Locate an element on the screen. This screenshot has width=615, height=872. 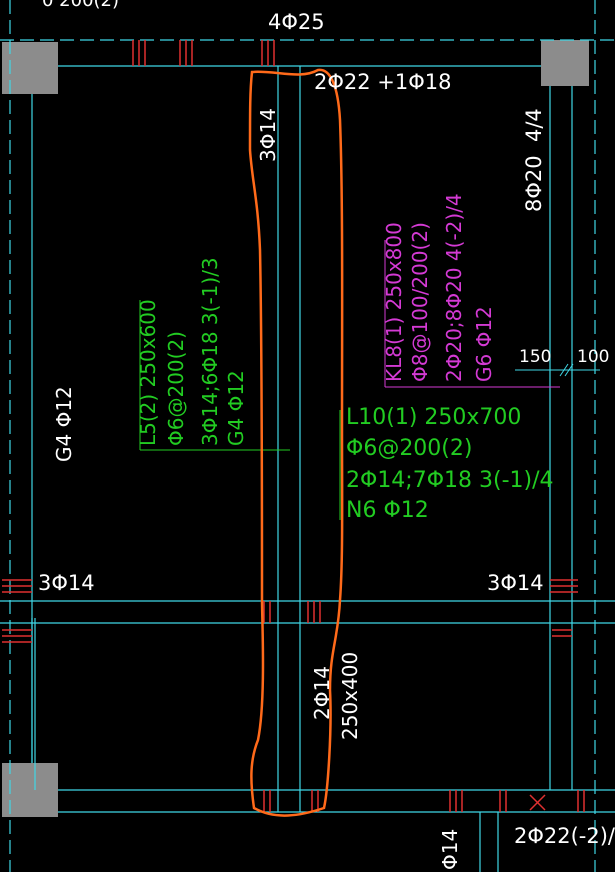
beam-L5-line4: G4 Φ12 is located at coordinates (236, 408).